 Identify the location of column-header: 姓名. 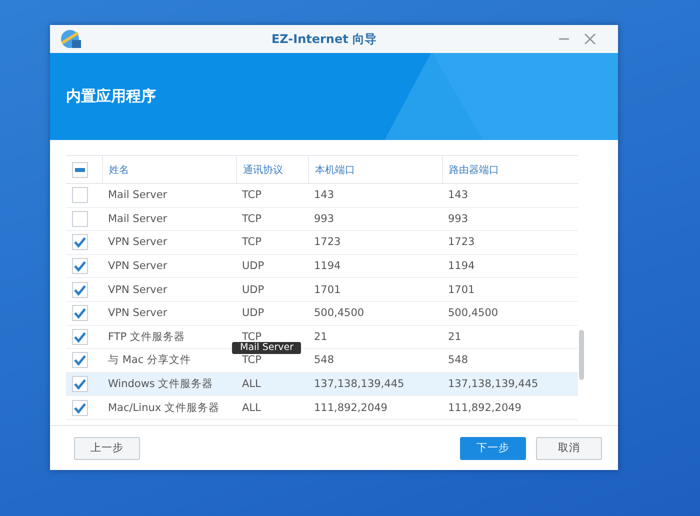
(169, 169).